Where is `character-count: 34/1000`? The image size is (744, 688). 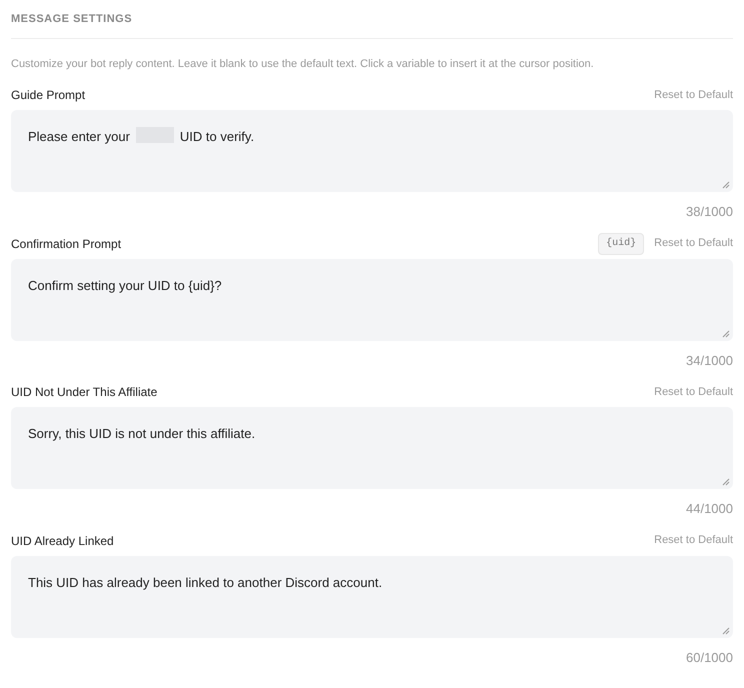 character-count: 34/1000 is located at coordinates (709, 361).